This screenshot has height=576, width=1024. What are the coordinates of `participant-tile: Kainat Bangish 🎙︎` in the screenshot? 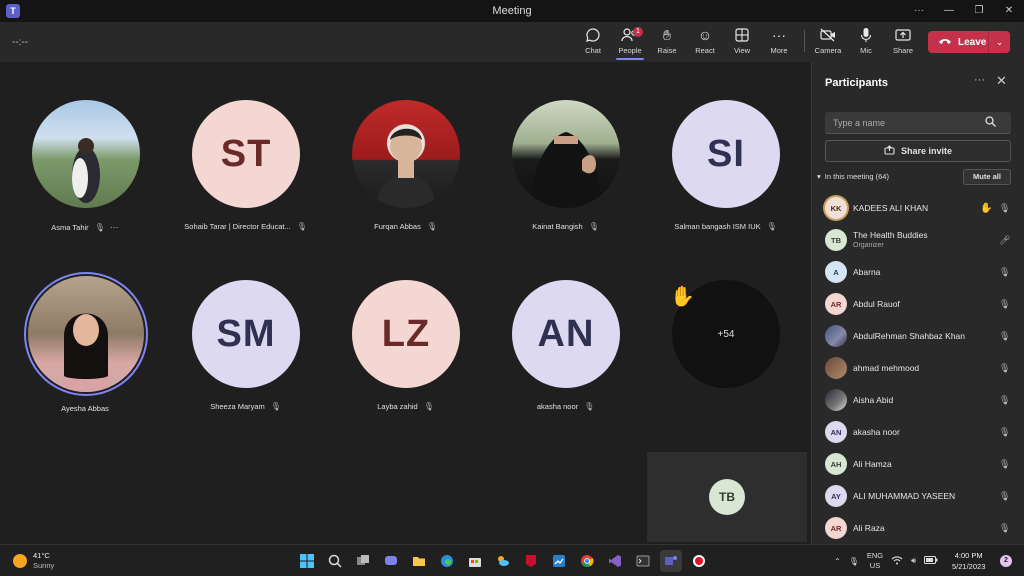 It's located at (565, 185).